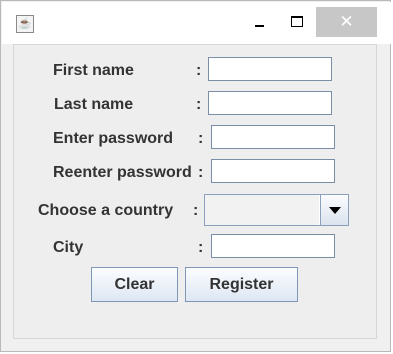 This screenshot has width=393, height=354. What do you see at coordinates (270, 69) in the screenshot?
I see `first-name-field` at bounding box center [270, 69].